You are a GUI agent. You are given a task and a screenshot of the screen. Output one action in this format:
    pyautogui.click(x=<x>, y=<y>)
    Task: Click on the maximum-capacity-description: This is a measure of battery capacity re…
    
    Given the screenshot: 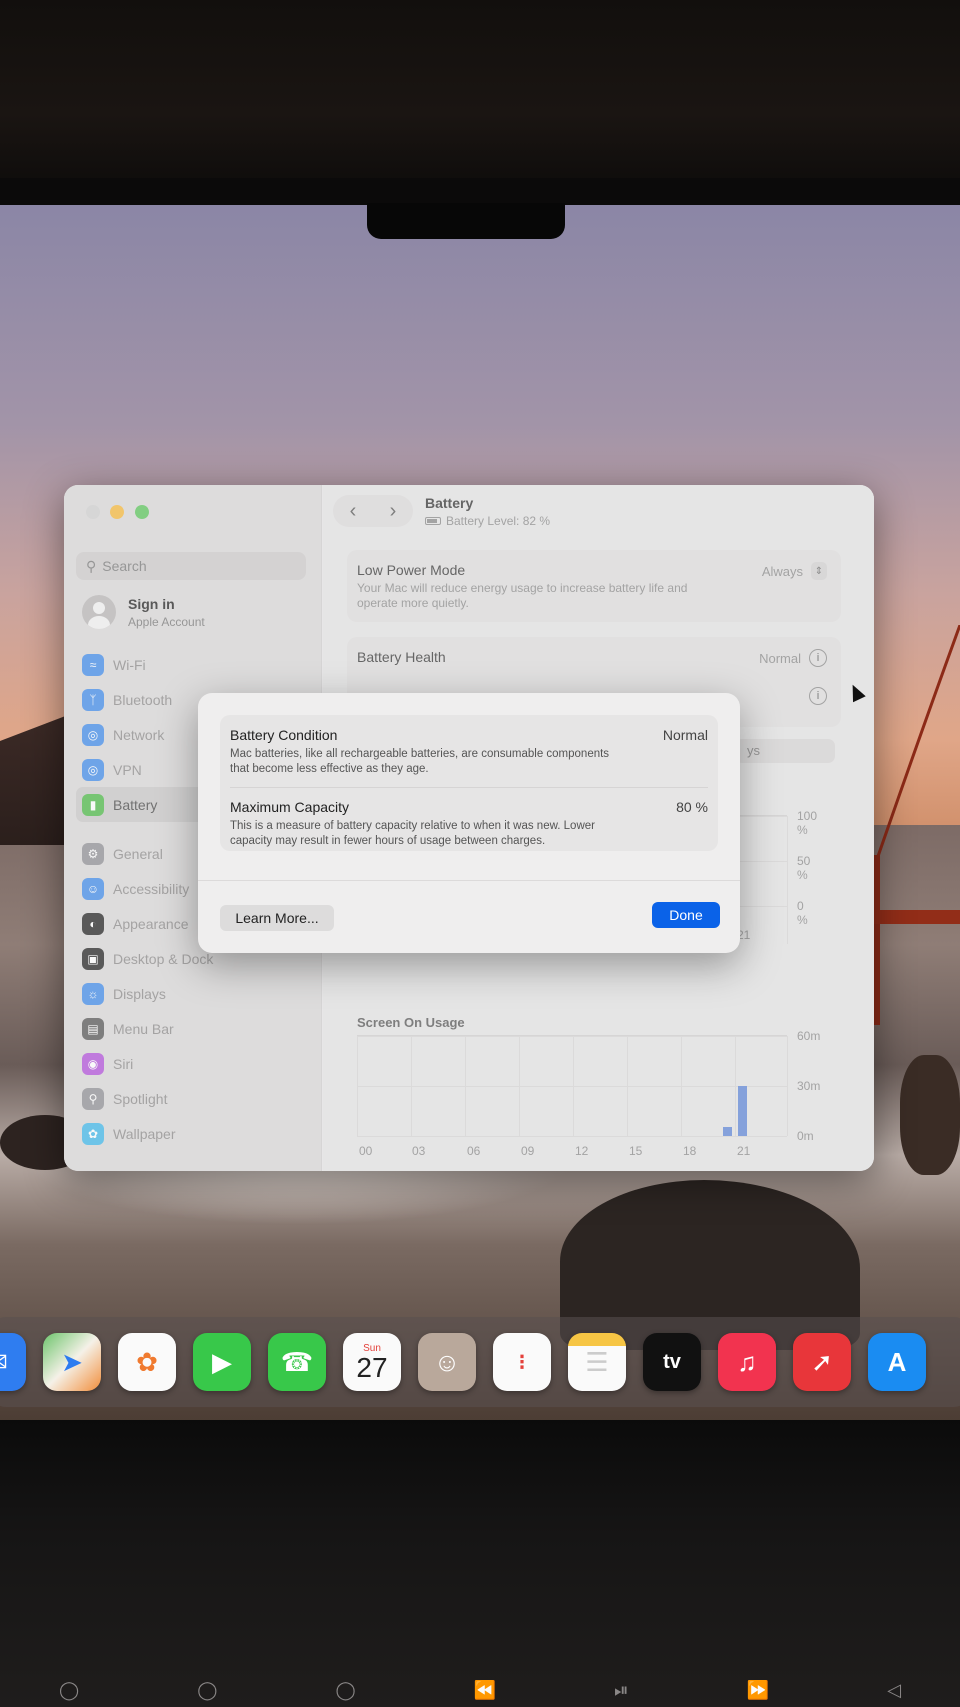 What is the action you would take?
    pyautogui.click(x=412, y=833)
    